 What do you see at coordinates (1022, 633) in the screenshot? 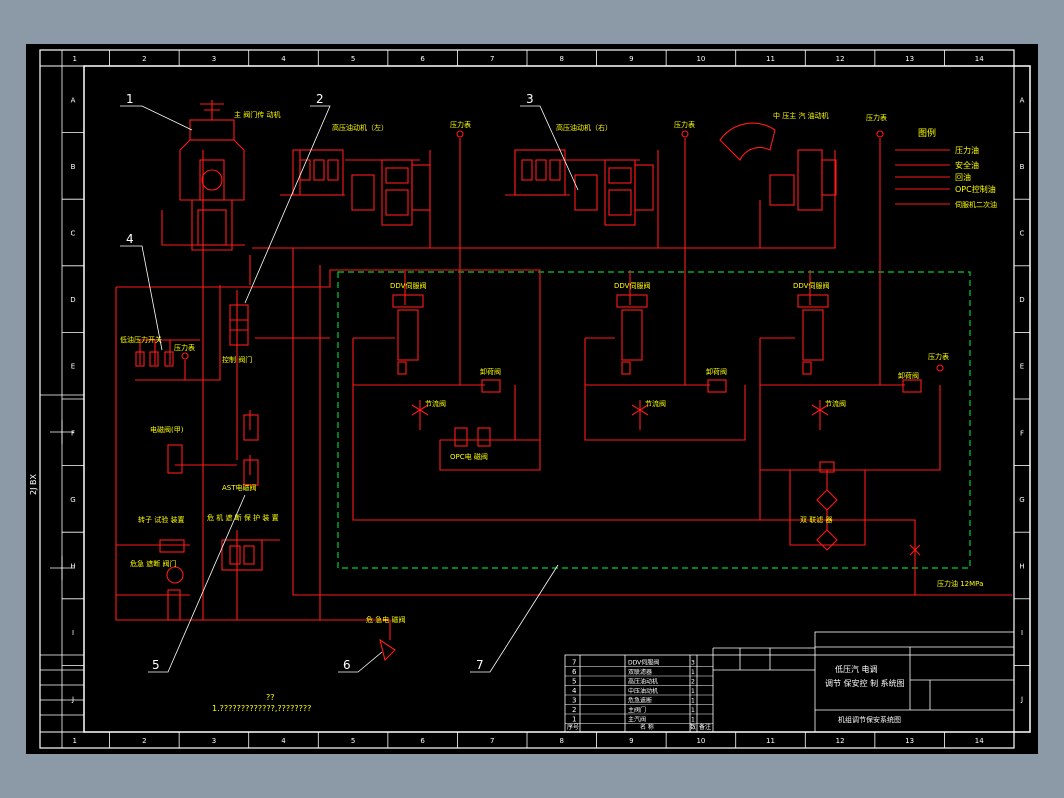
I see `row-letter-right: I` at bounding box center [1022, 633].